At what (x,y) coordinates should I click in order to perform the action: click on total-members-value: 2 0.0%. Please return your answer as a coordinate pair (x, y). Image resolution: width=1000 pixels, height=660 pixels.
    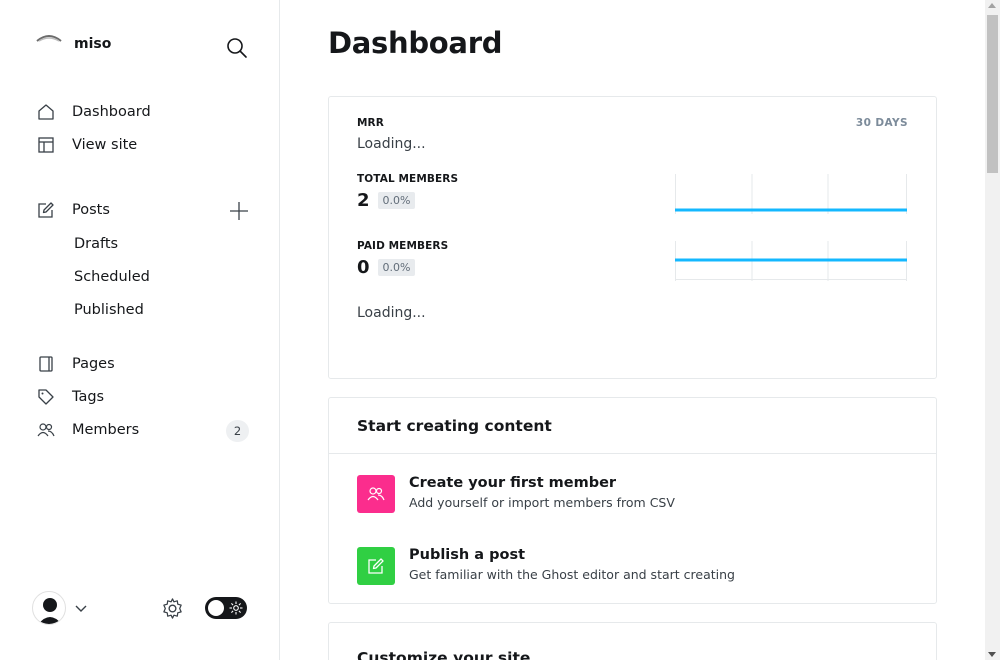
    Looking at the image, I should click on (386, 200).